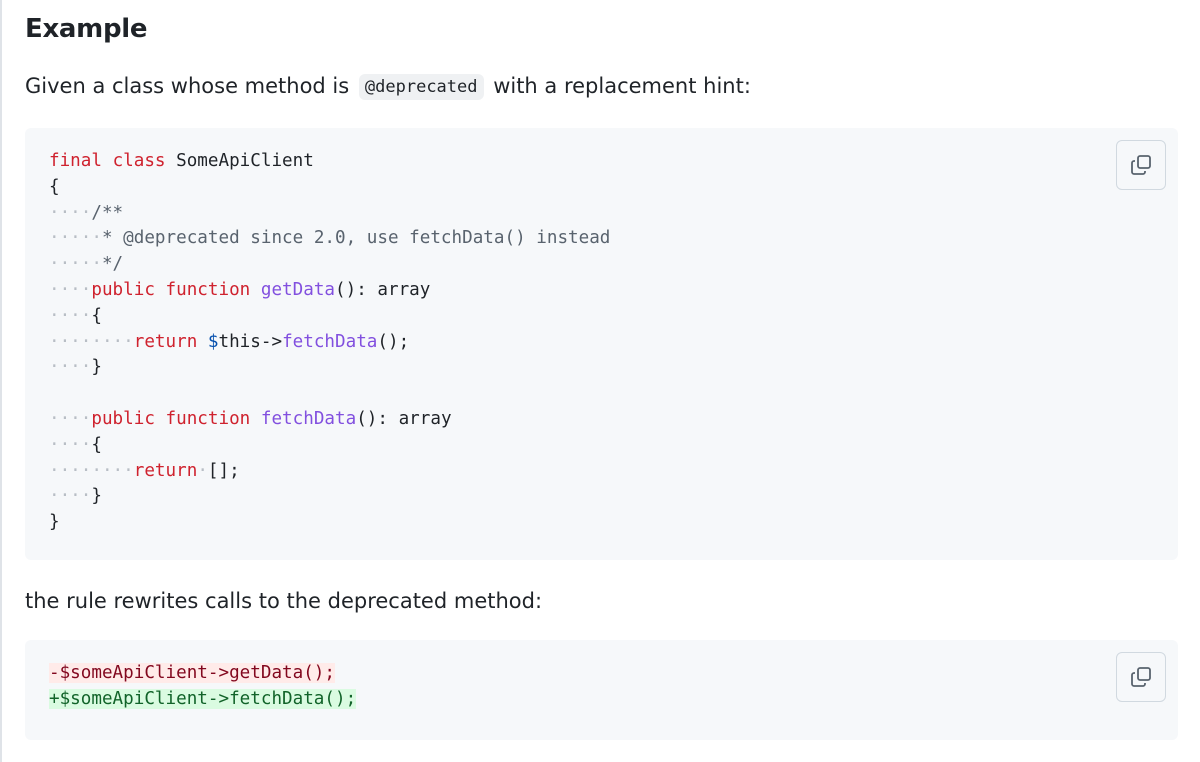 The image size is (1200, 762). I want to click on code-line: ········return $this->fetchData();, so click(329, 343).